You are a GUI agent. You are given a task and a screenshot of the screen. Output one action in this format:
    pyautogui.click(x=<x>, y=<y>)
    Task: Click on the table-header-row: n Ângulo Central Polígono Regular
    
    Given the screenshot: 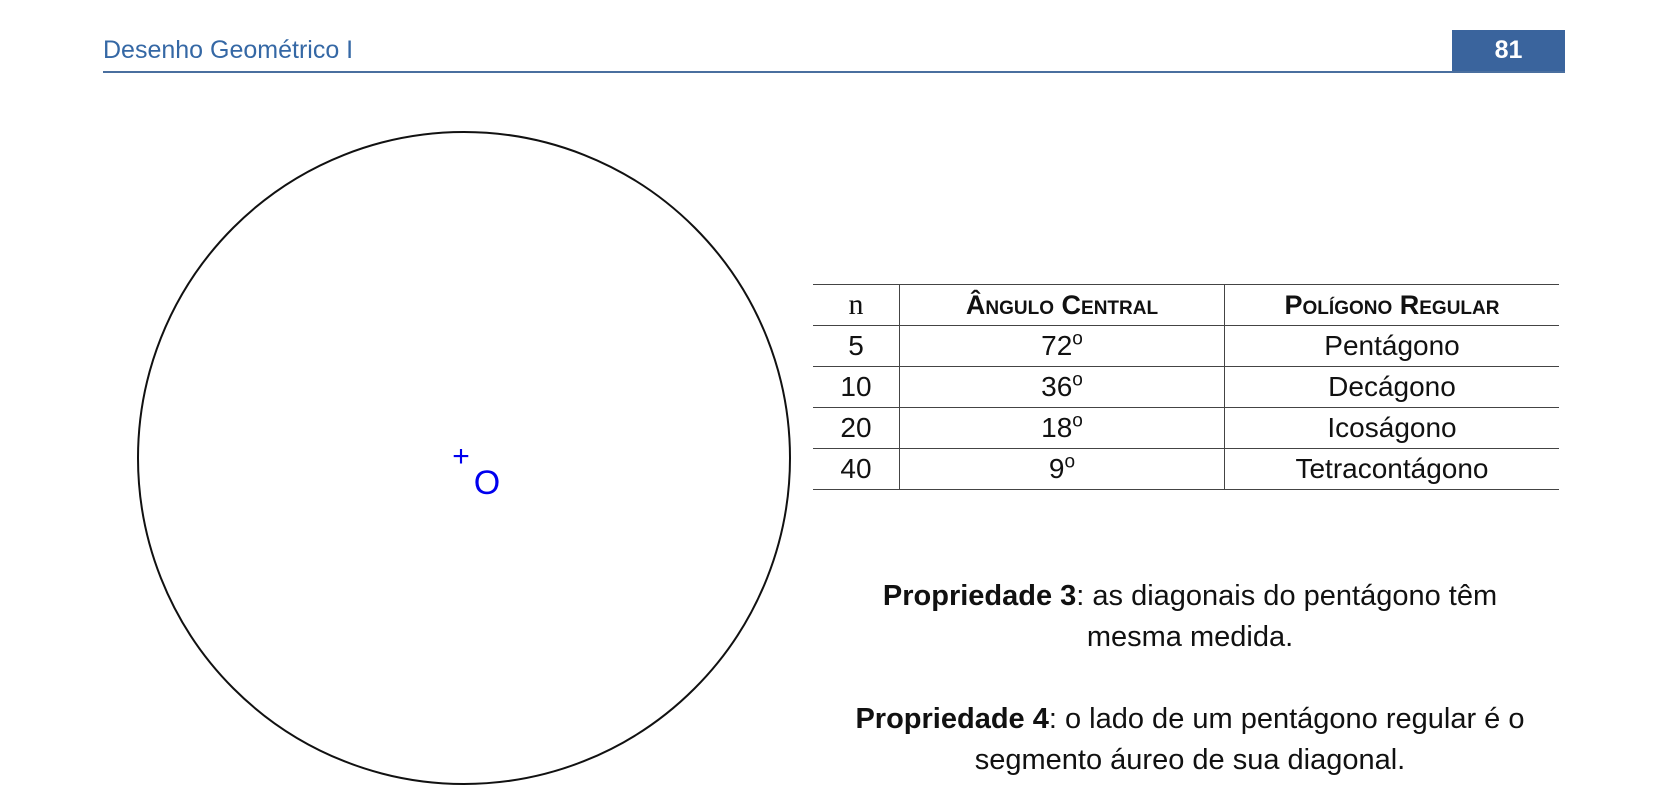 What is the action you would take?
    pyautogui.click(x=1186, y=305)
    